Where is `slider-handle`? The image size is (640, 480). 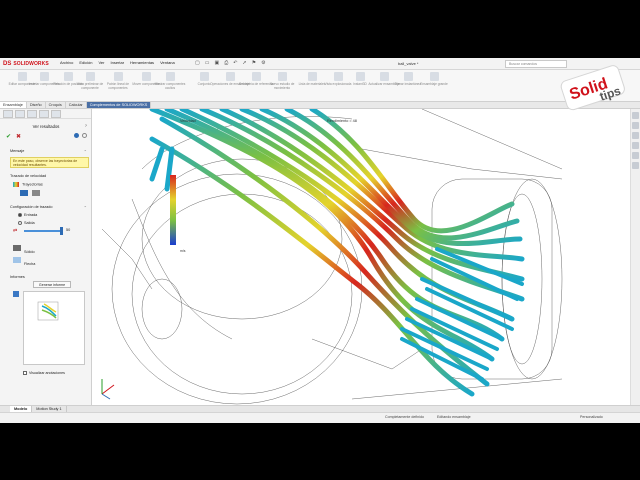
slider-handle is located at coordinates (61, 231).